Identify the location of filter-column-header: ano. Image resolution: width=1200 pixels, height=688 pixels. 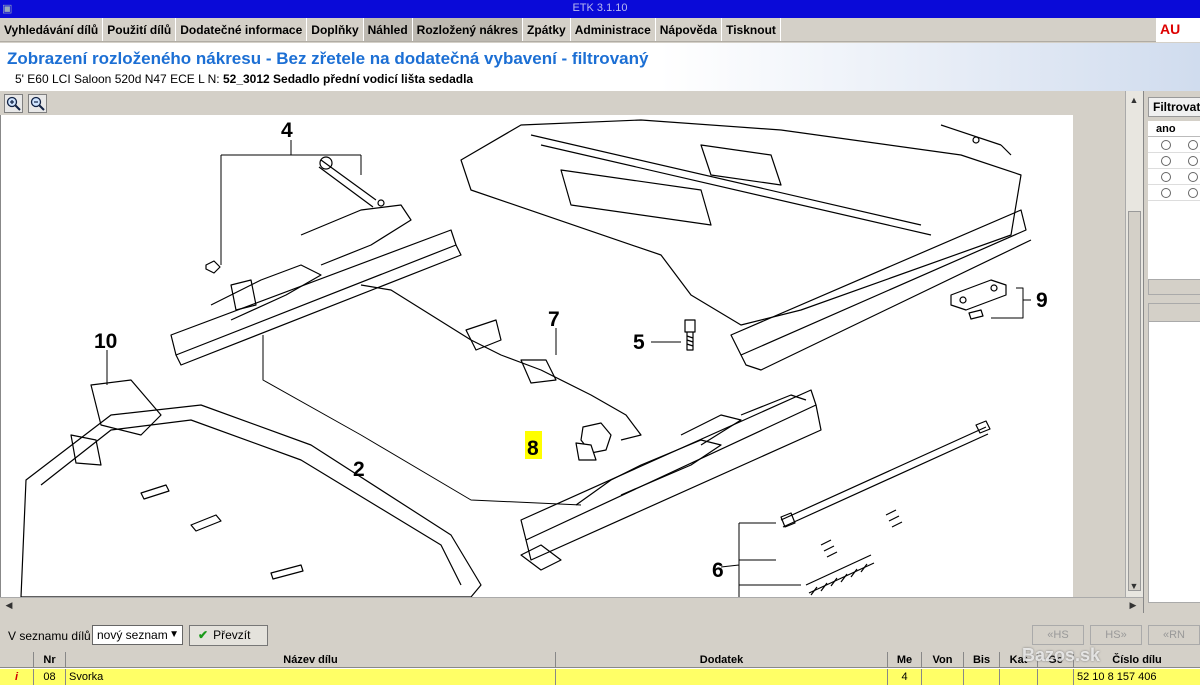
(1174, 129).